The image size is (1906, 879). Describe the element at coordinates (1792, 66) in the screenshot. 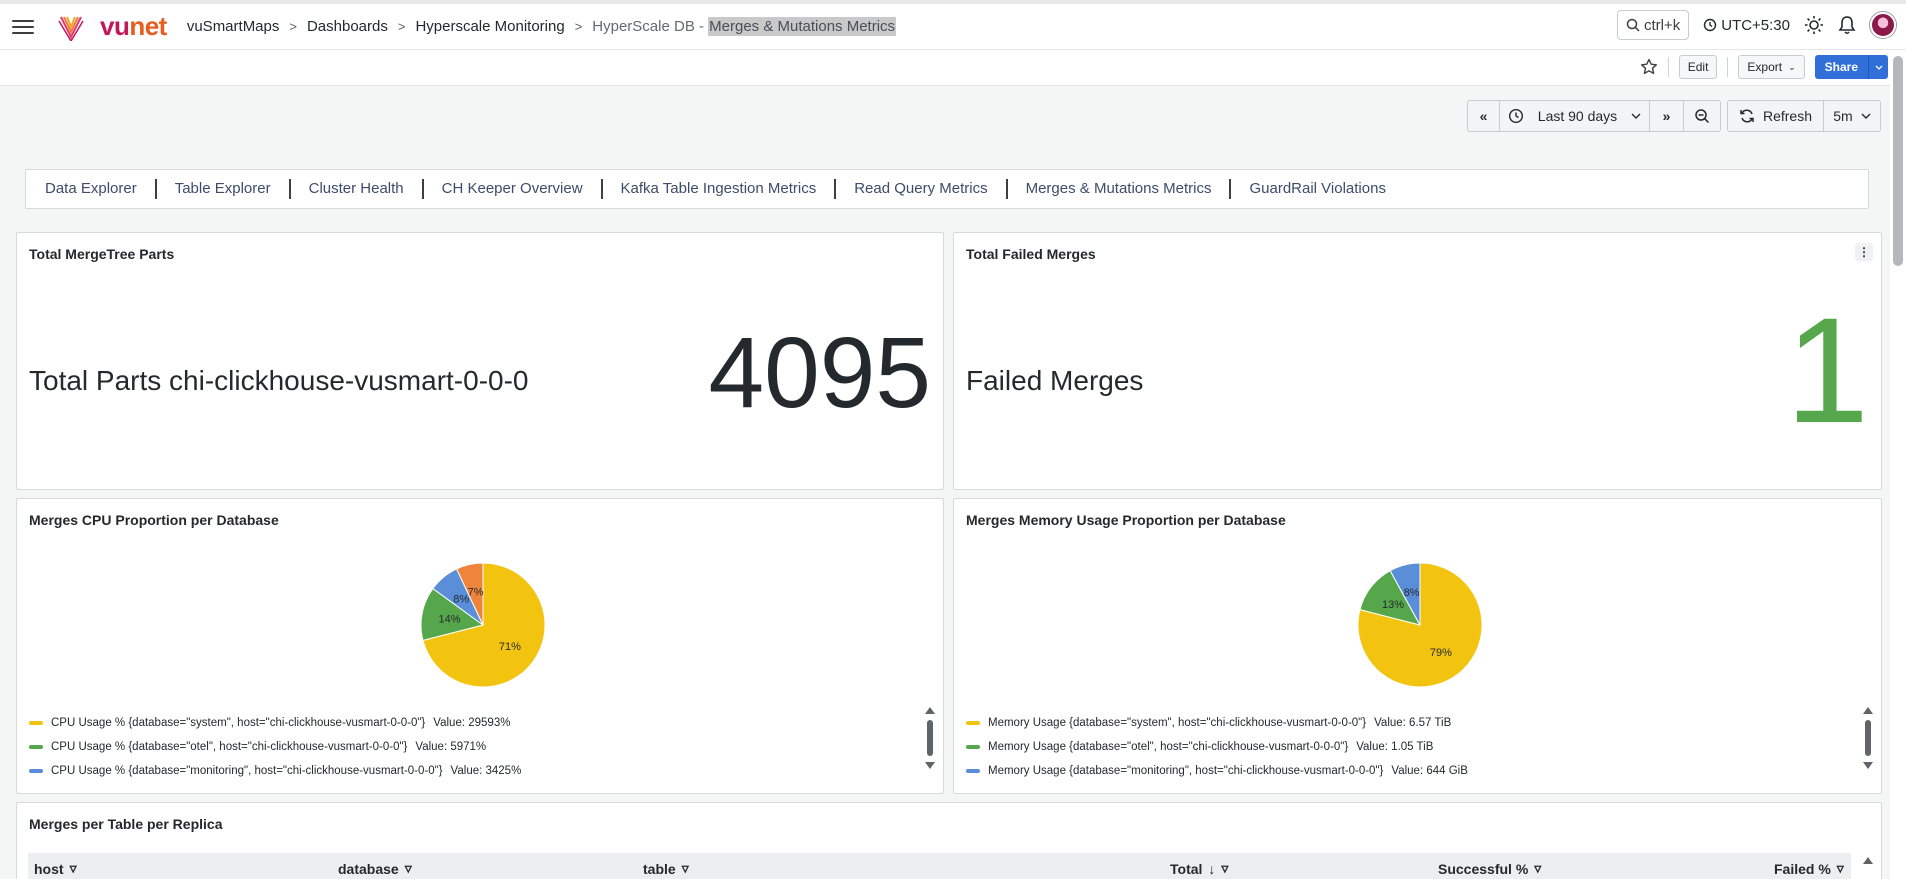

I see `chevron-down-icon: ⌄` at that location.